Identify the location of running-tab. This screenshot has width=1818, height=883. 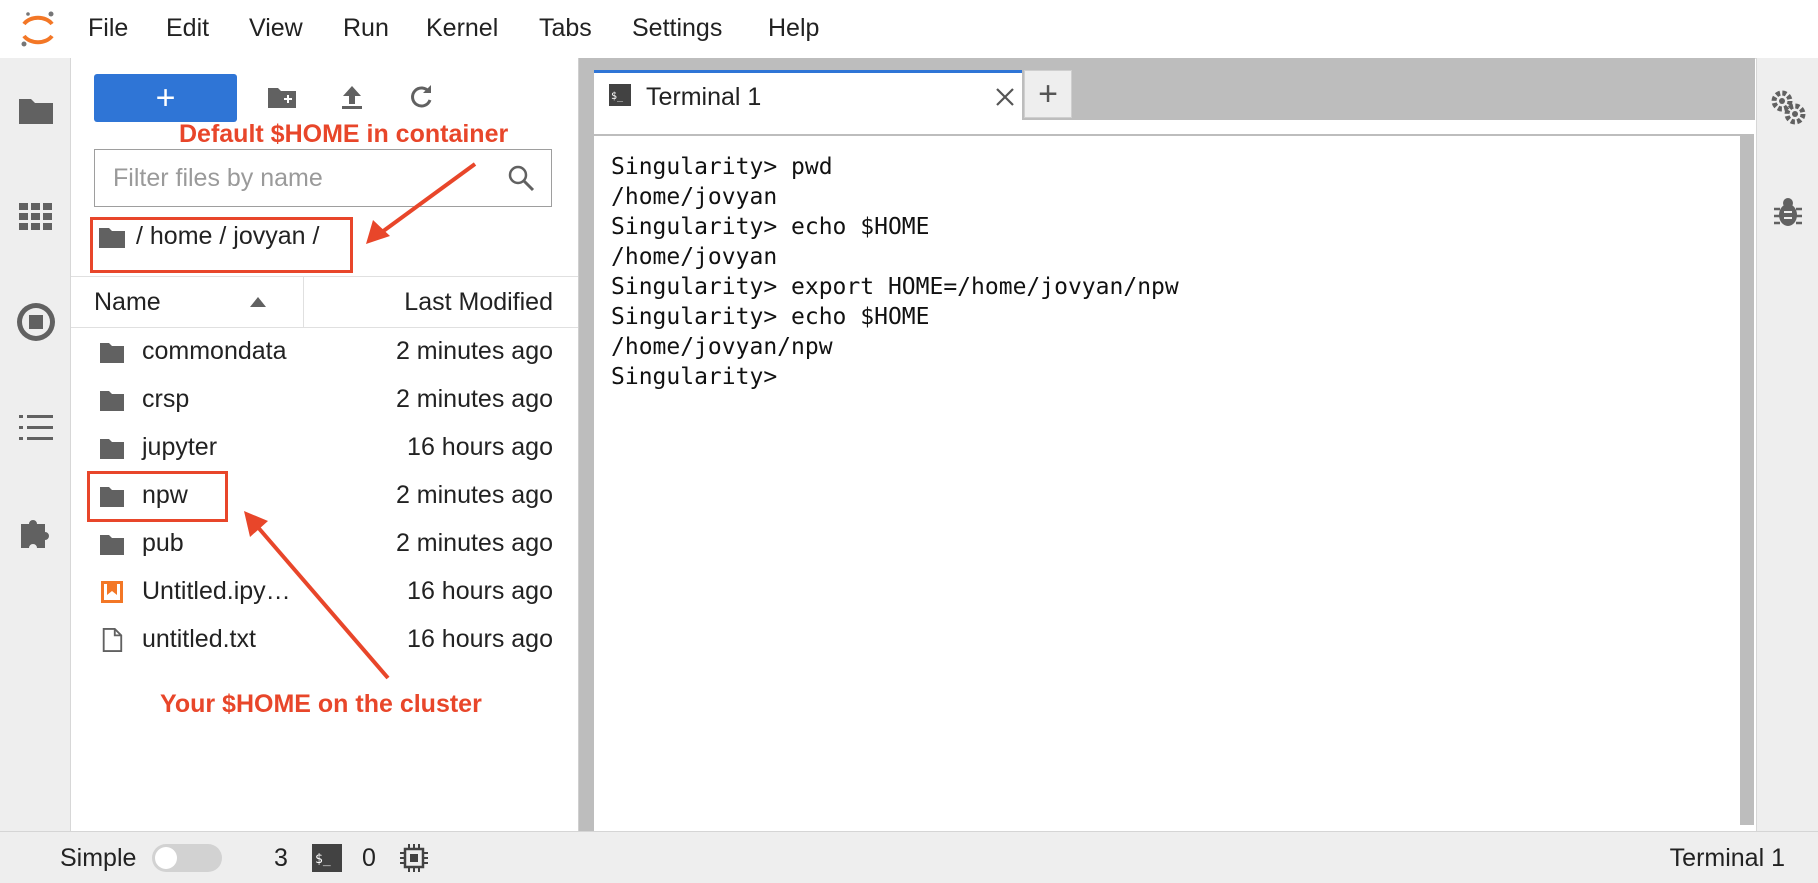
(36, 217).